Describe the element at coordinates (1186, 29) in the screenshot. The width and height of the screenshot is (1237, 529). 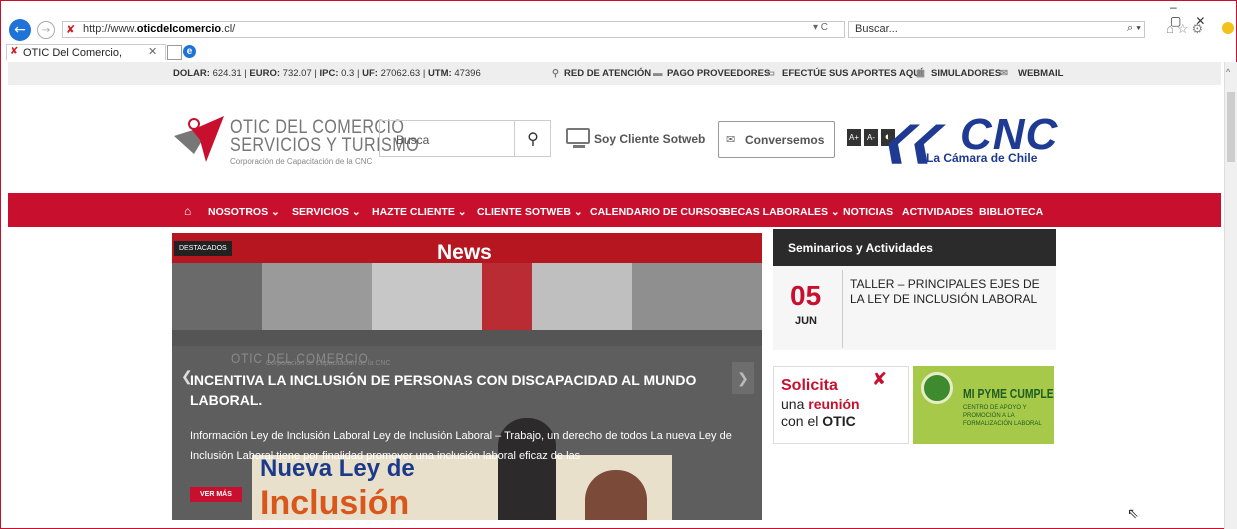
I see `toolbar-icons: ⌂☆⚙` at that location.